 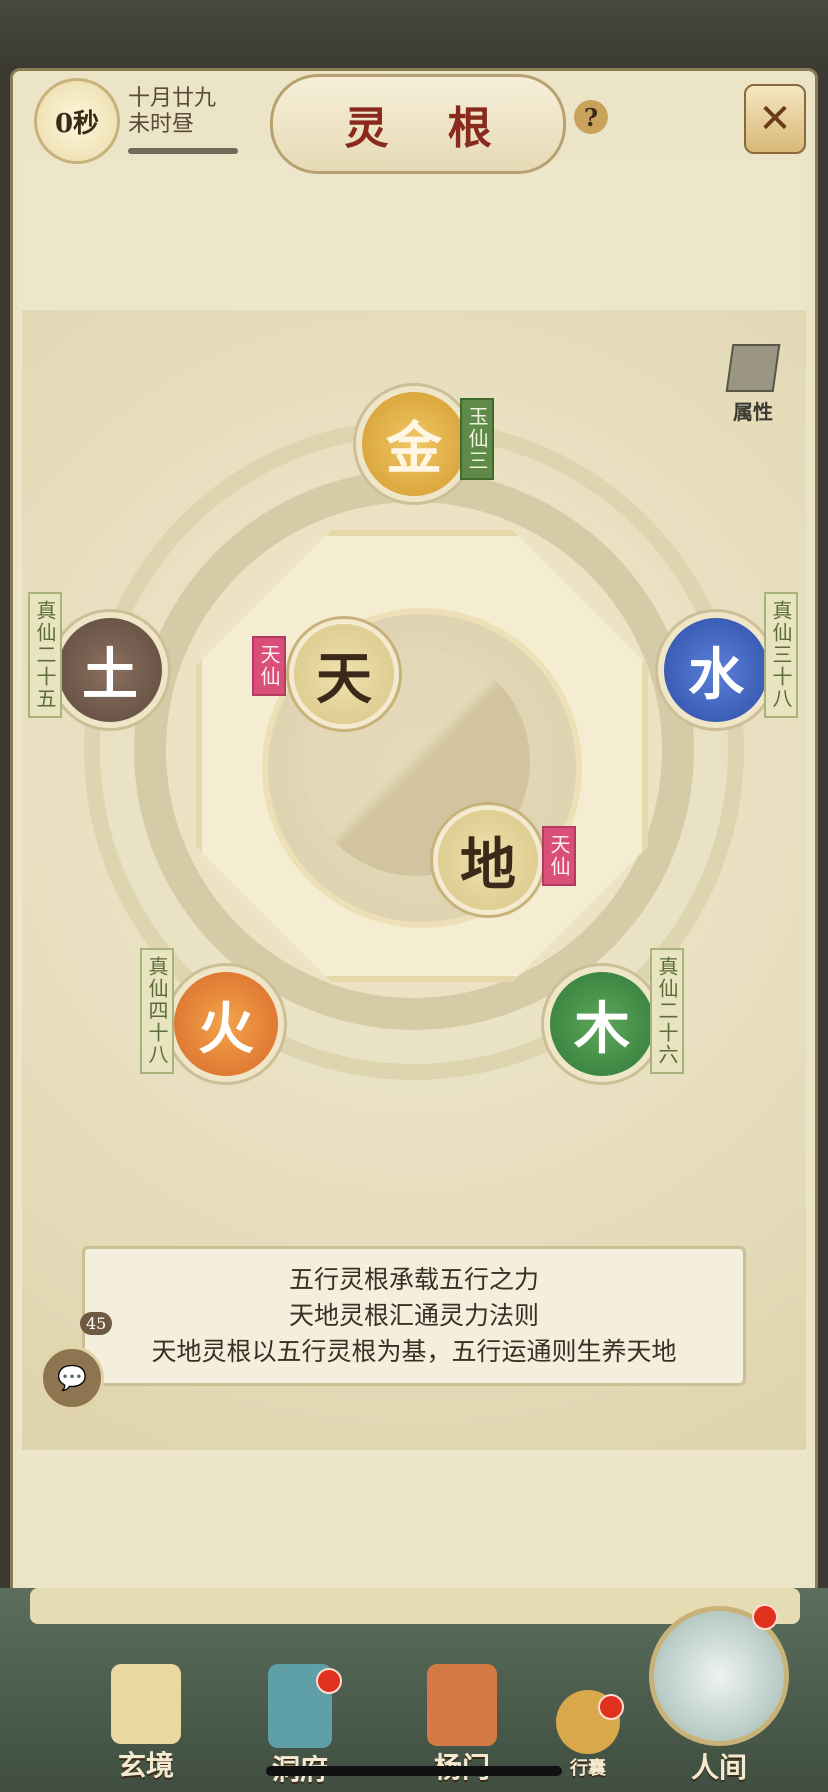 I want to click on nav-renjian: 人间, so click(x=719, y=1696).